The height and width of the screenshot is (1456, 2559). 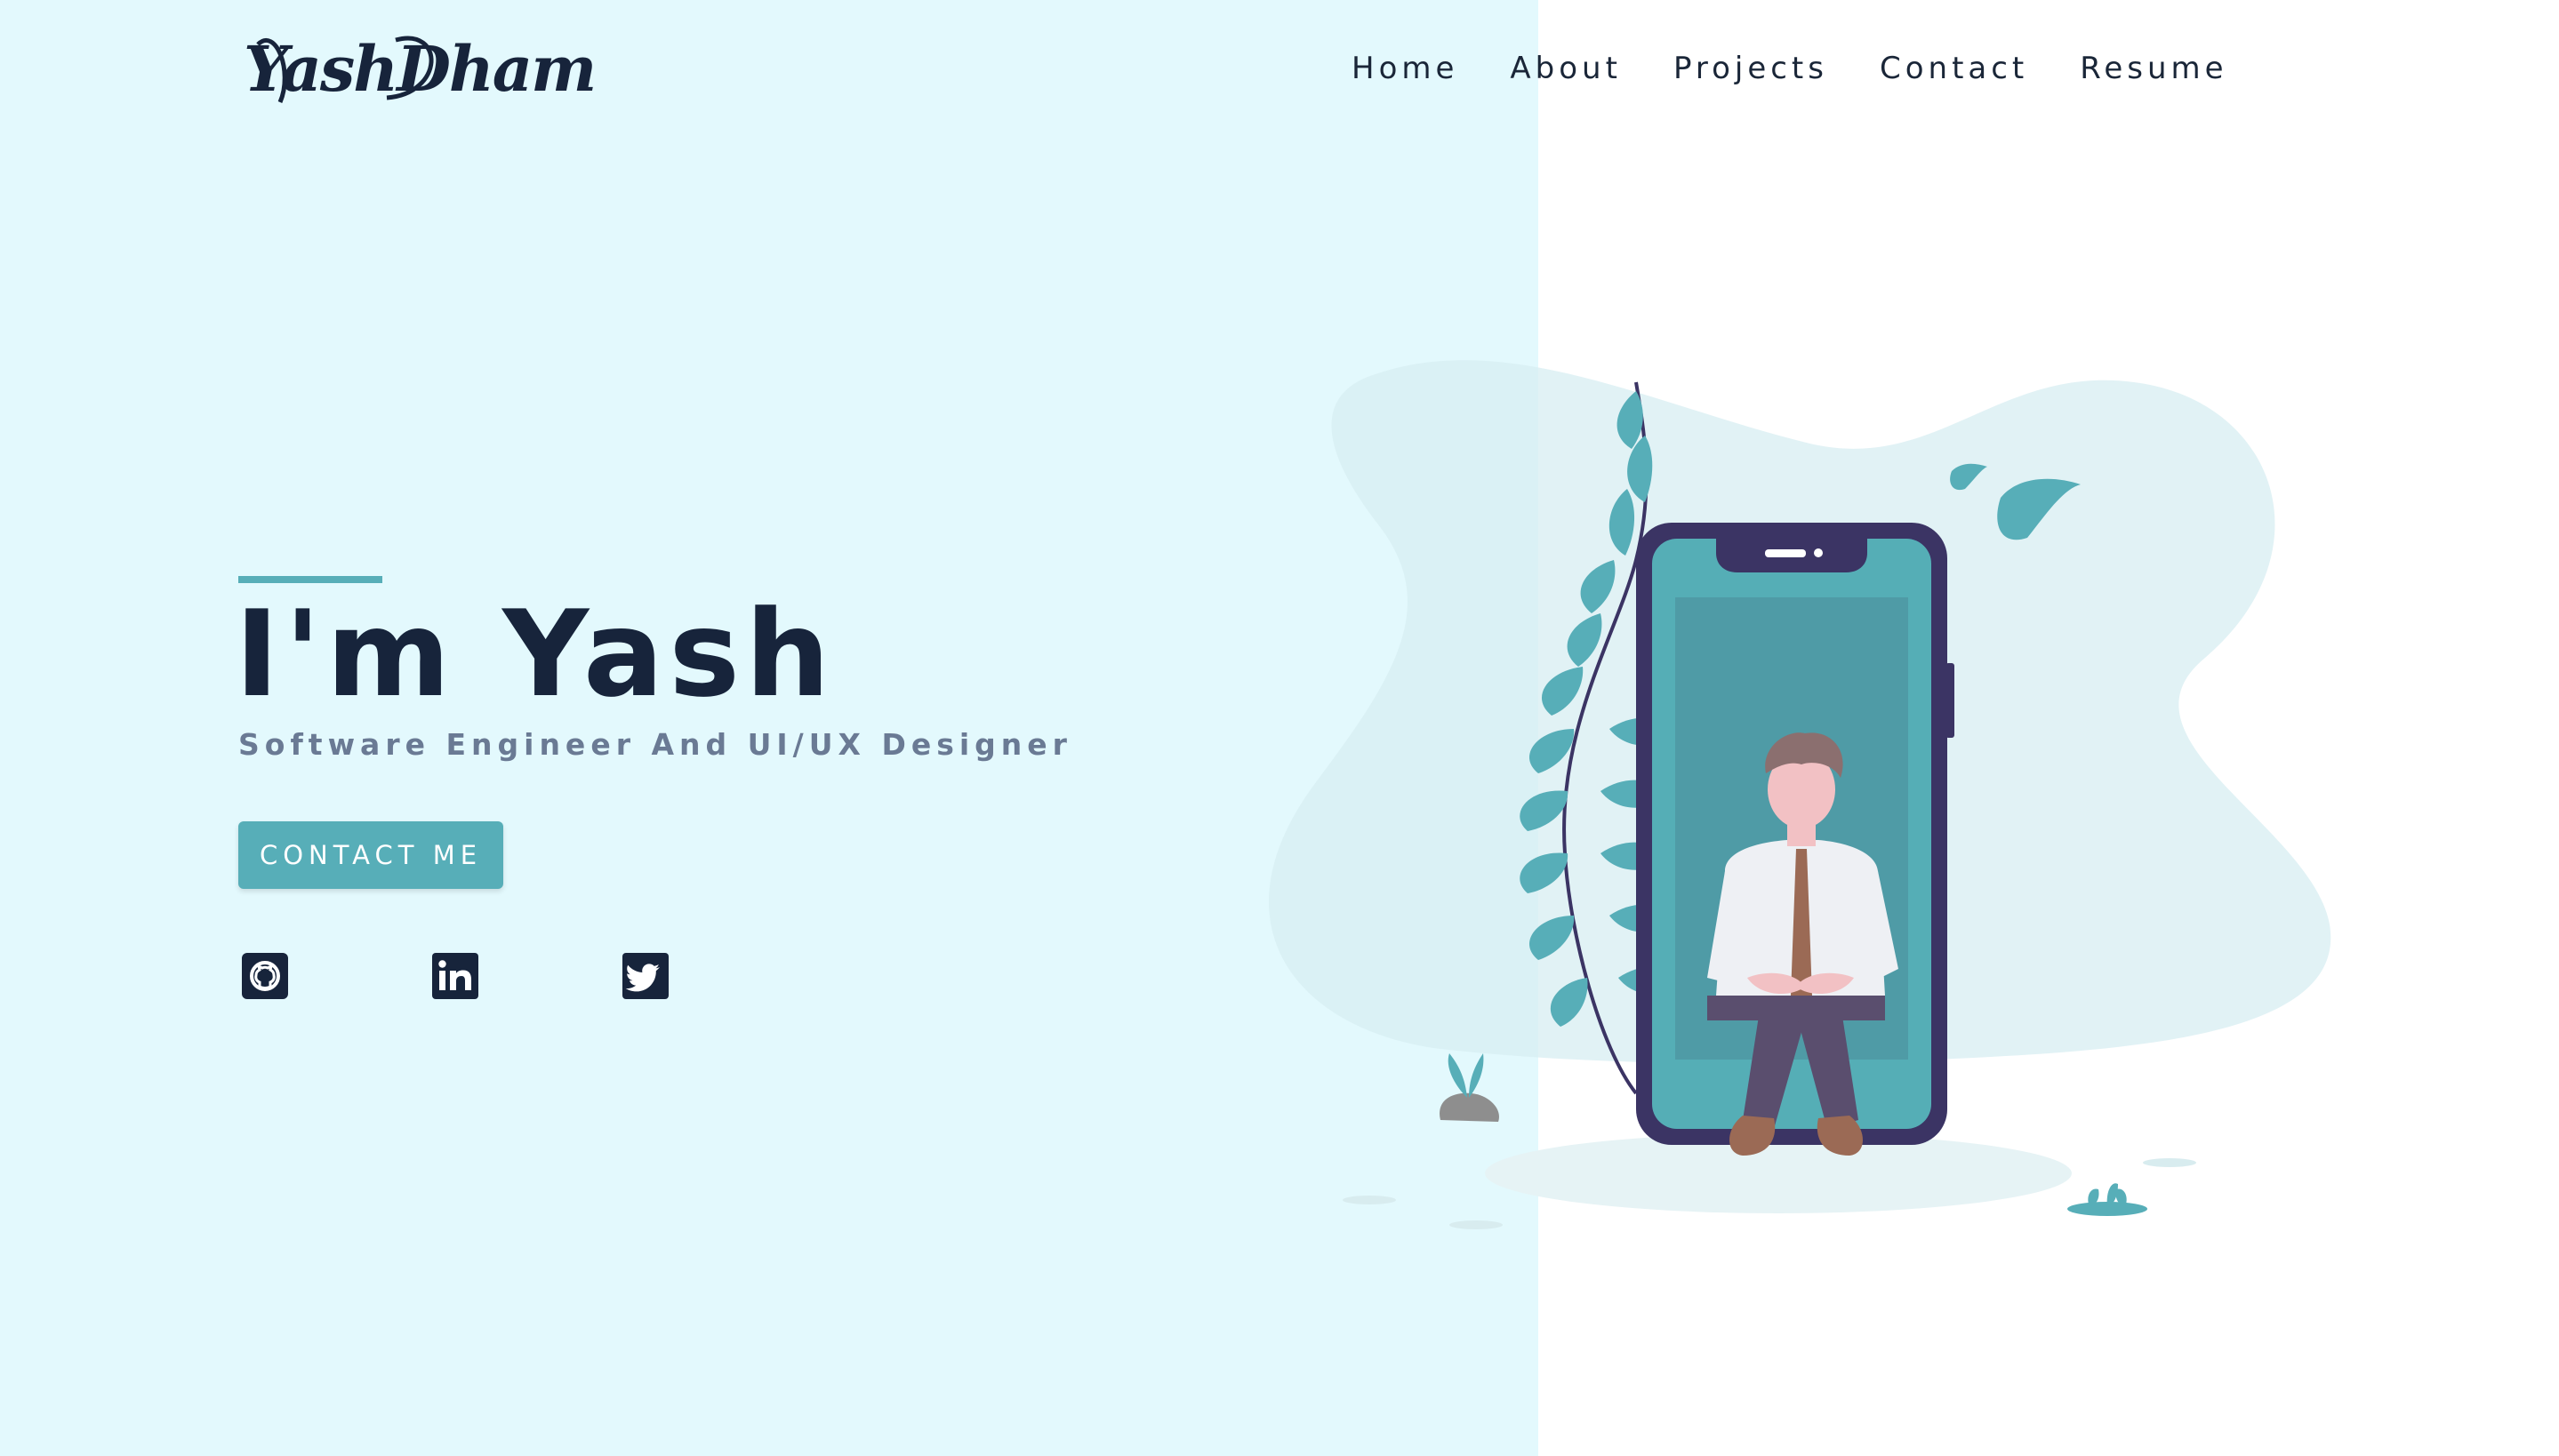 I want to click on github-link, so click(x=265, y=976).